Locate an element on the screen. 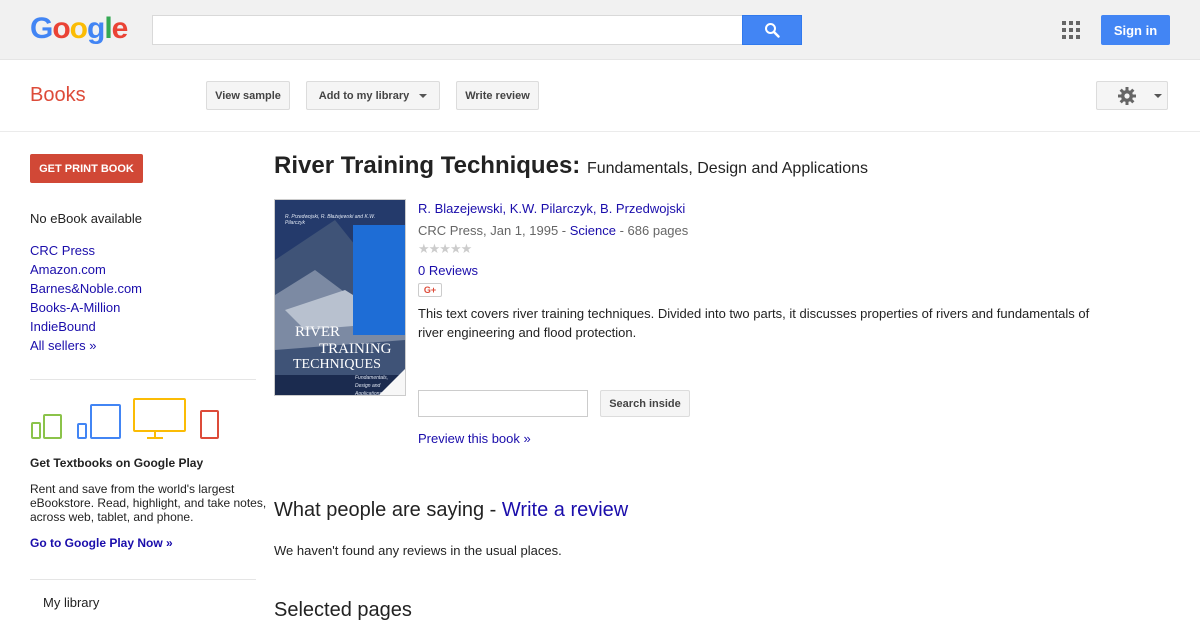 The height and width of the screenshot is (630, 1200). search-button is located at coordinates (772, 30).